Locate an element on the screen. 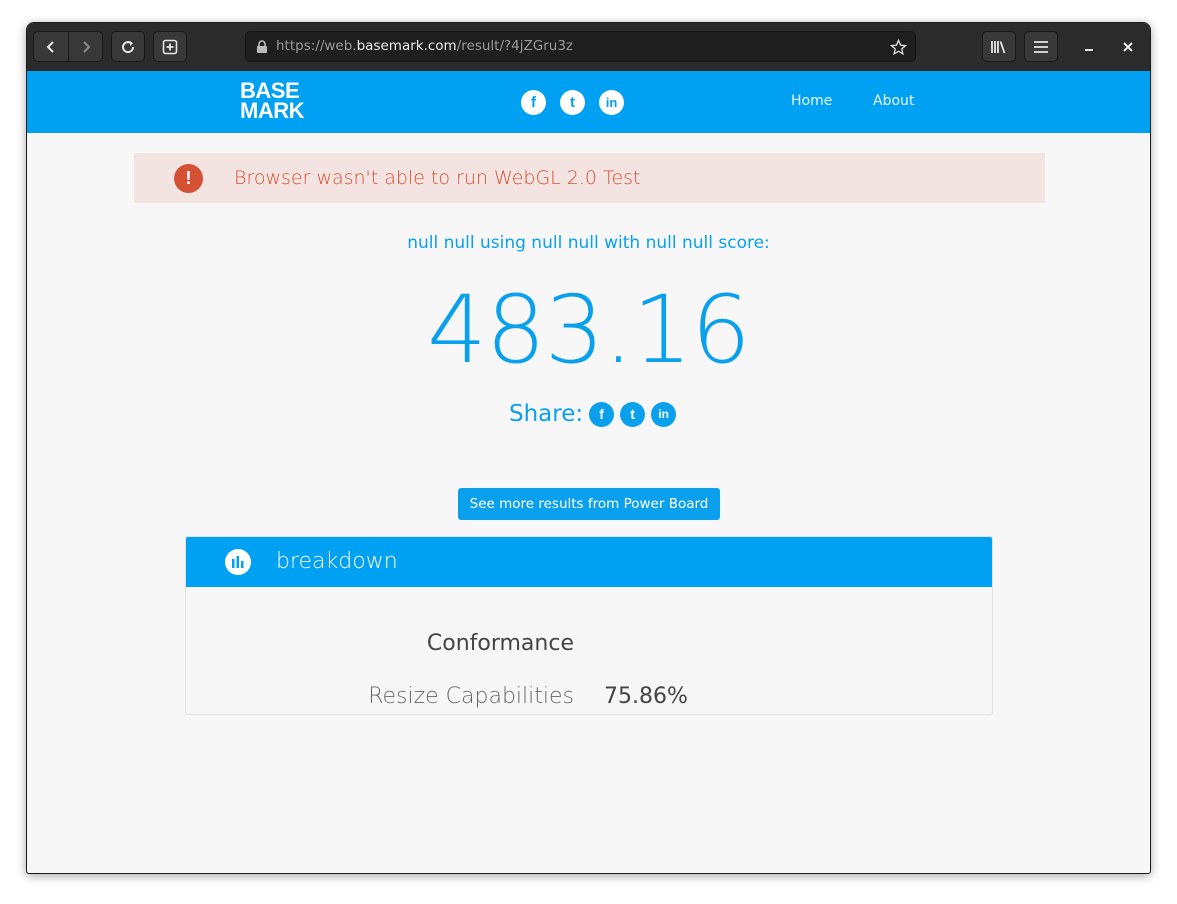 The image size is (1177, 904). facebook-icon: f is located at coordinates (533, 102).